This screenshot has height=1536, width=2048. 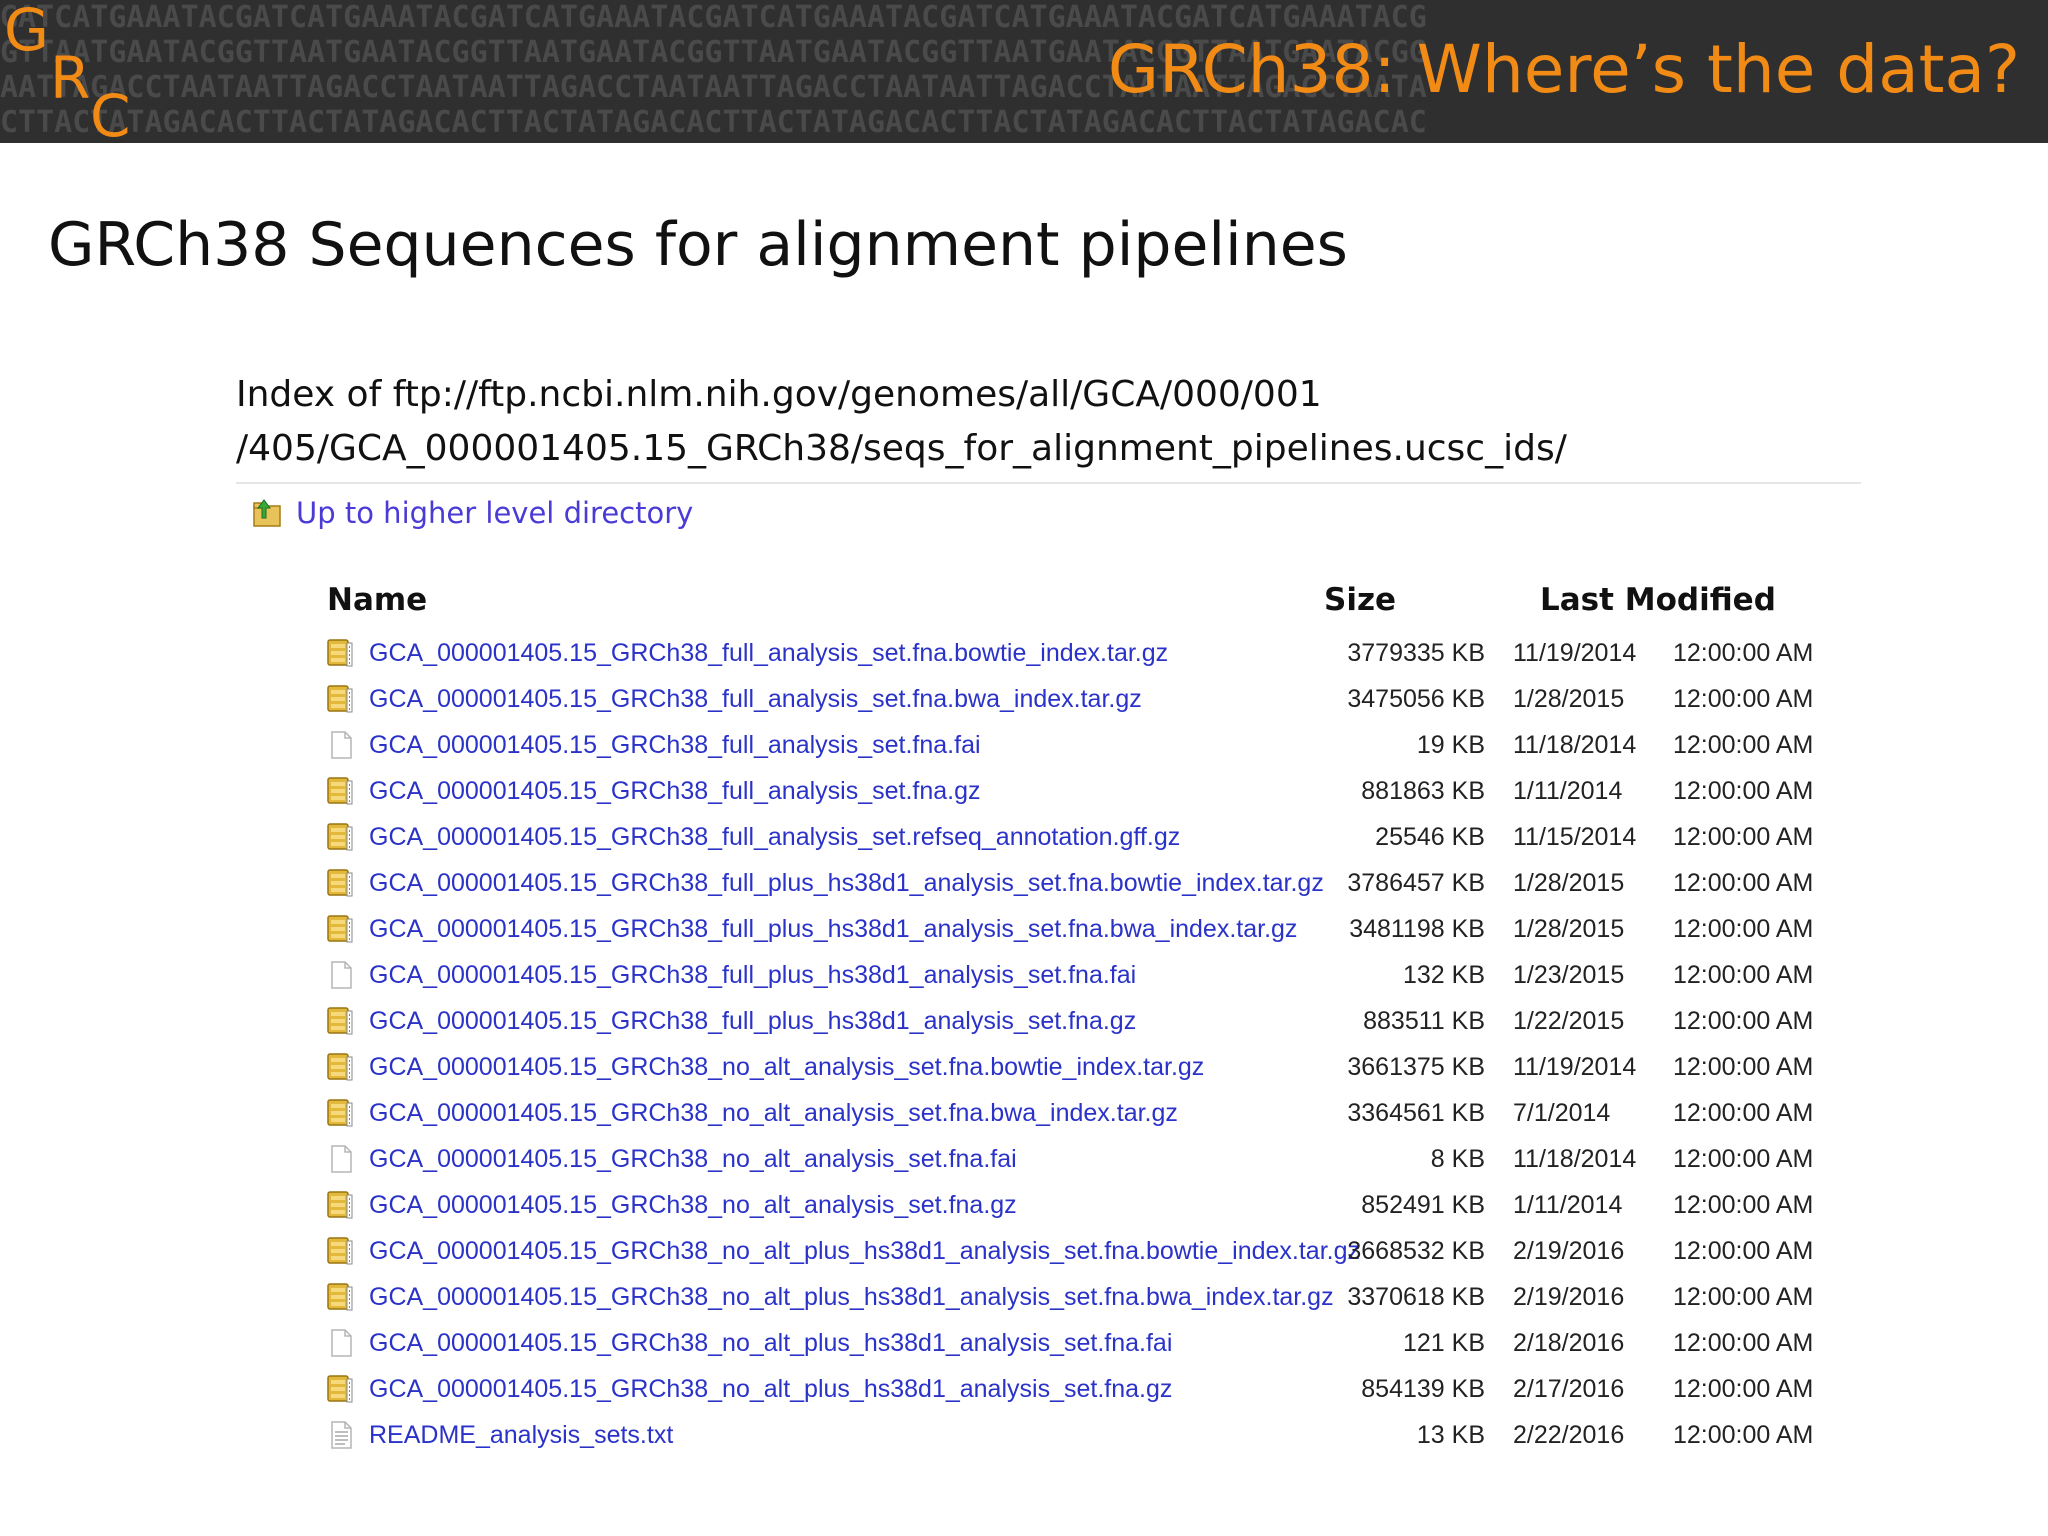 I want to click on file-size: 3370618 KB, so click(x=1416, y=1297).